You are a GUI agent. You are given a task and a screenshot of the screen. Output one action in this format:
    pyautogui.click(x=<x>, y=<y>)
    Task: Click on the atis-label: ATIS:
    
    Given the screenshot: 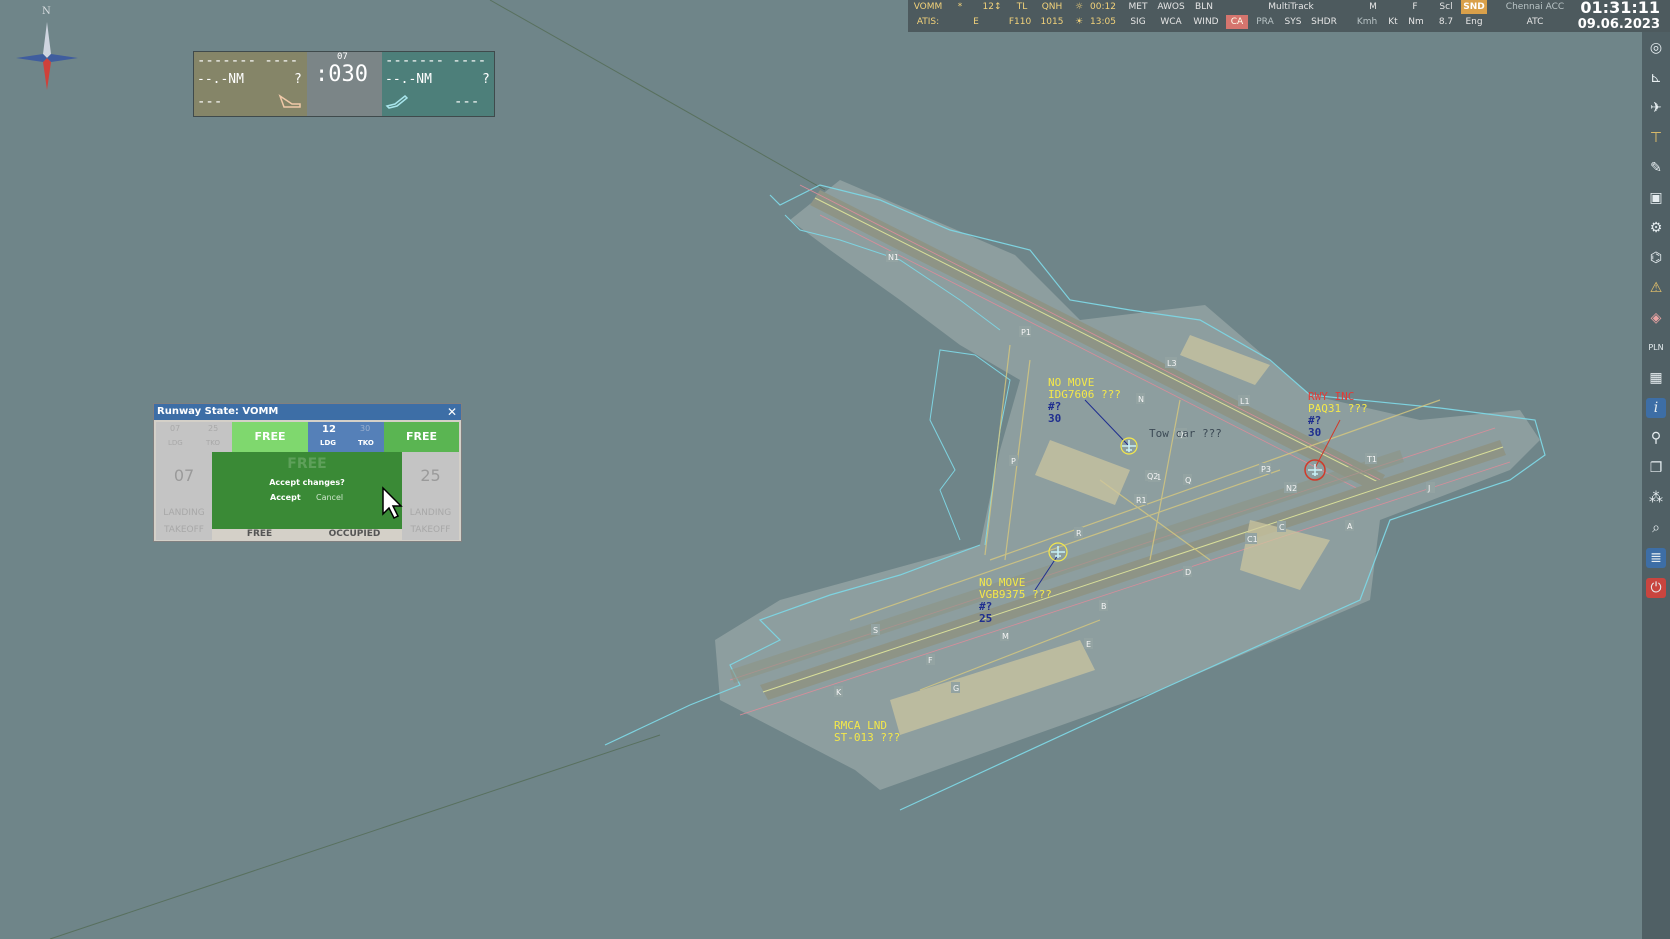 What is the action you would take?
    pyautogui.click(x=928, y=22)
    